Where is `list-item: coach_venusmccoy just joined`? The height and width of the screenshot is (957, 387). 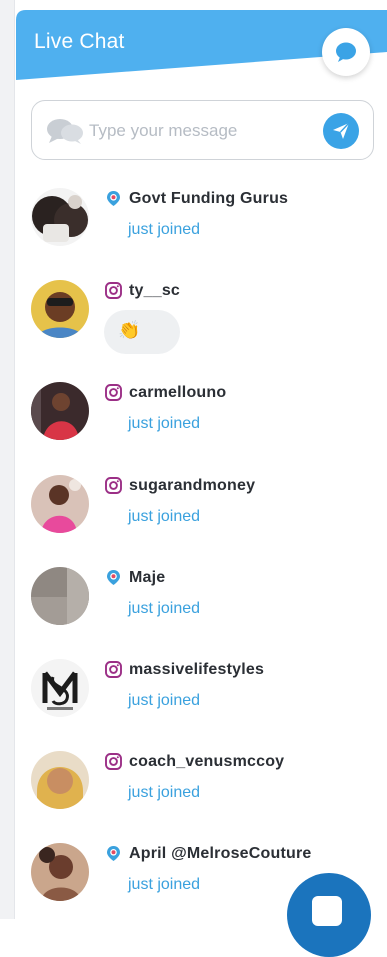
list-item: coach_venusmccoy just joined is located at coordinates (201, 786).